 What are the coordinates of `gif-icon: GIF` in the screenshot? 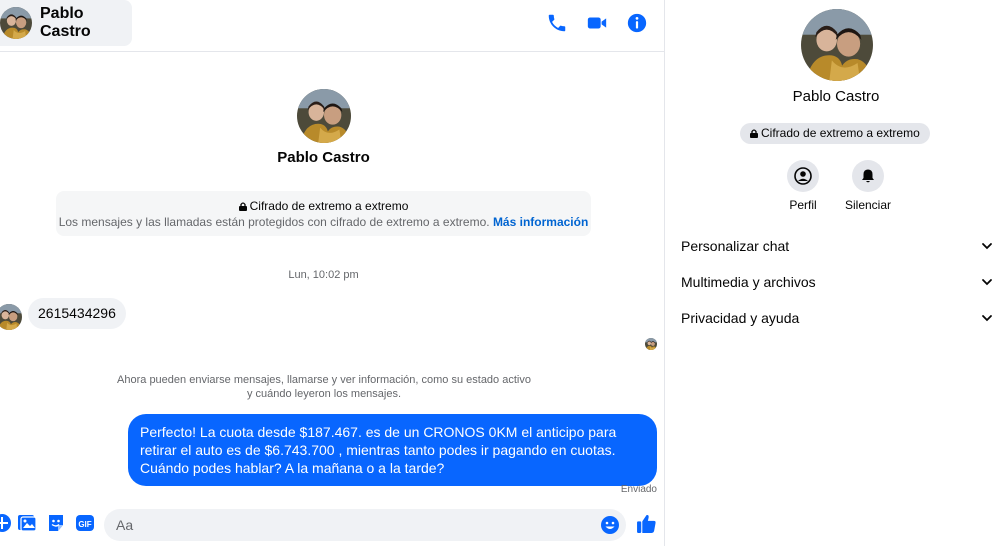 It's located at (85, 523).